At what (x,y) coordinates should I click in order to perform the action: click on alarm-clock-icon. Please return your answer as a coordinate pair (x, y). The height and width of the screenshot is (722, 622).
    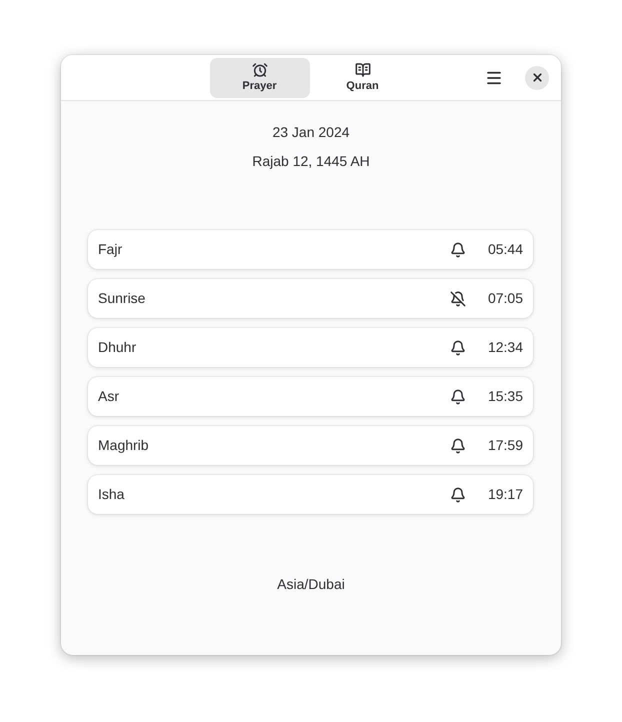
    Looking at the image, I should click on (260, 70).